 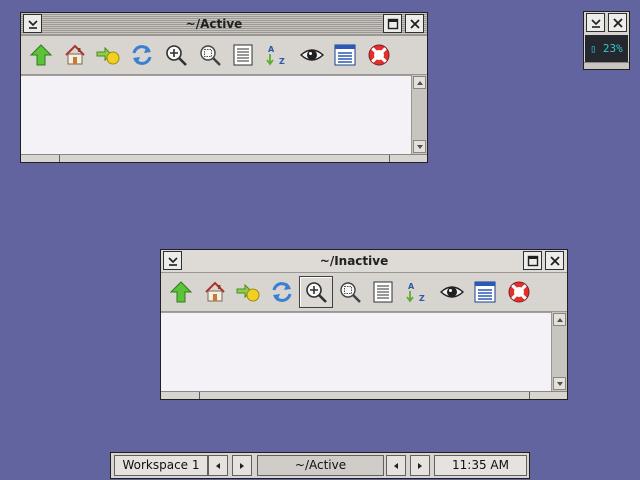 What do you see at coordinates (593, 49) in the screenshot?
I see `battery-icon: ▯` at bounding box center [593, 49].